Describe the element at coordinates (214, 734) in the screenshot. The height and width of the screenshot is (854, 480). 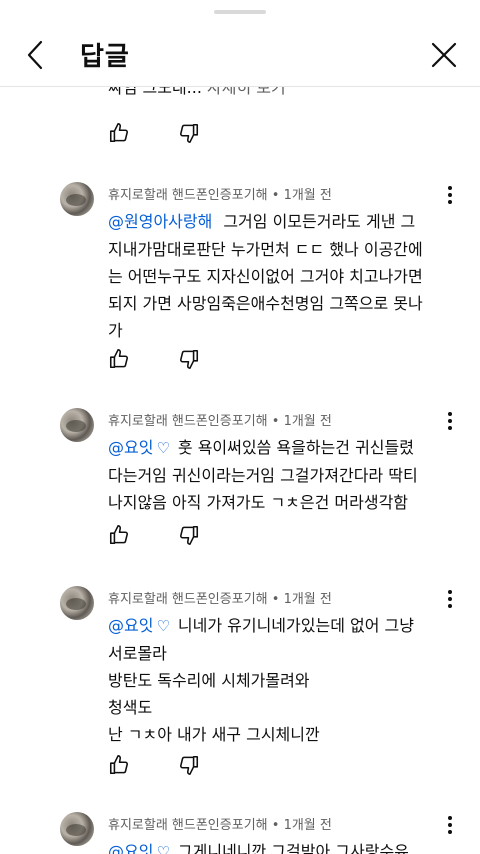
I see `text-line: 난 ㄱㅊ아 내가 새구 그시체니깐` at that location.